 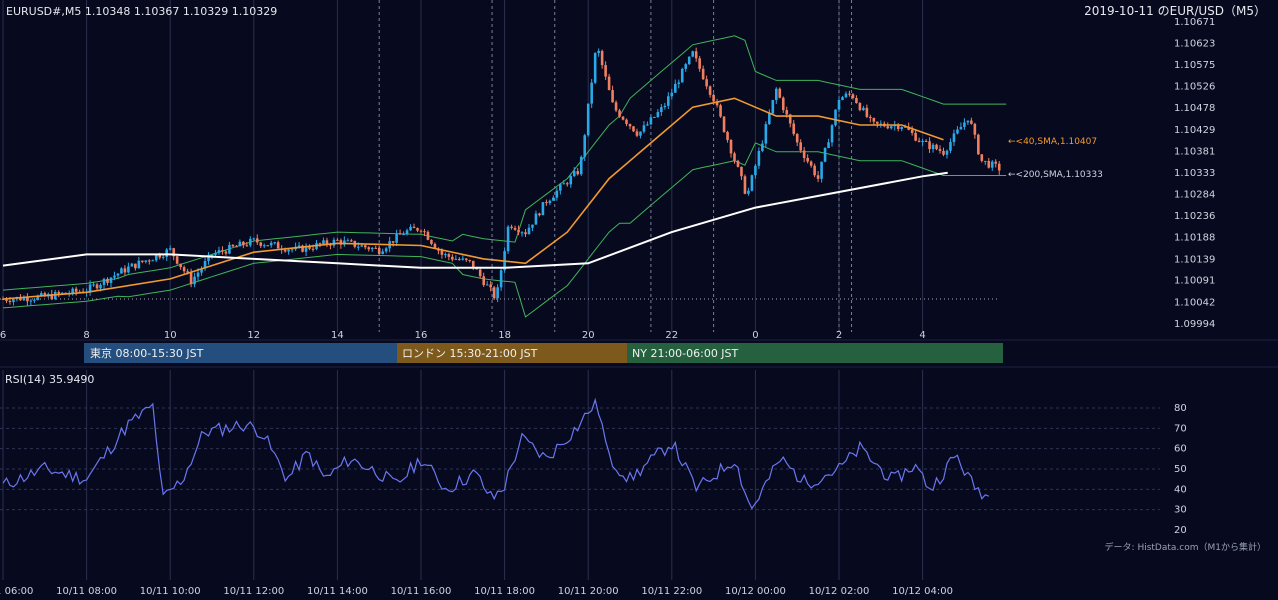 What do you see at coordinates (3, 335) in the screenshot?
I see `hour-tick-label: 6` at bounding box center [3, 335].